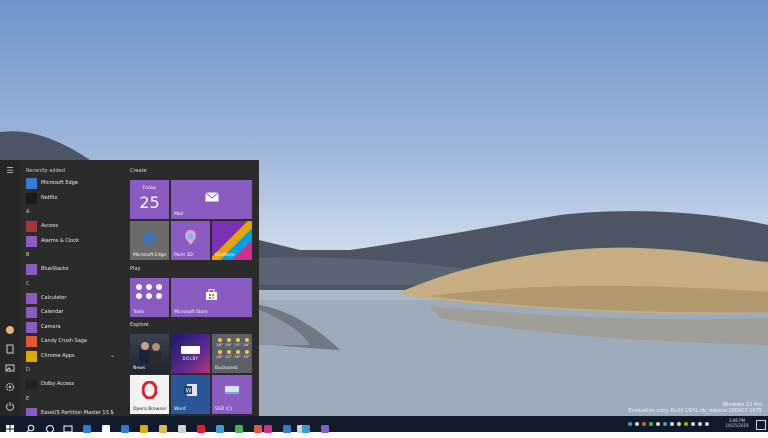  What do you see at coordinates (10, 368) in the screenshot?
I see `pictures-icon` at bounding box center [10, 368].